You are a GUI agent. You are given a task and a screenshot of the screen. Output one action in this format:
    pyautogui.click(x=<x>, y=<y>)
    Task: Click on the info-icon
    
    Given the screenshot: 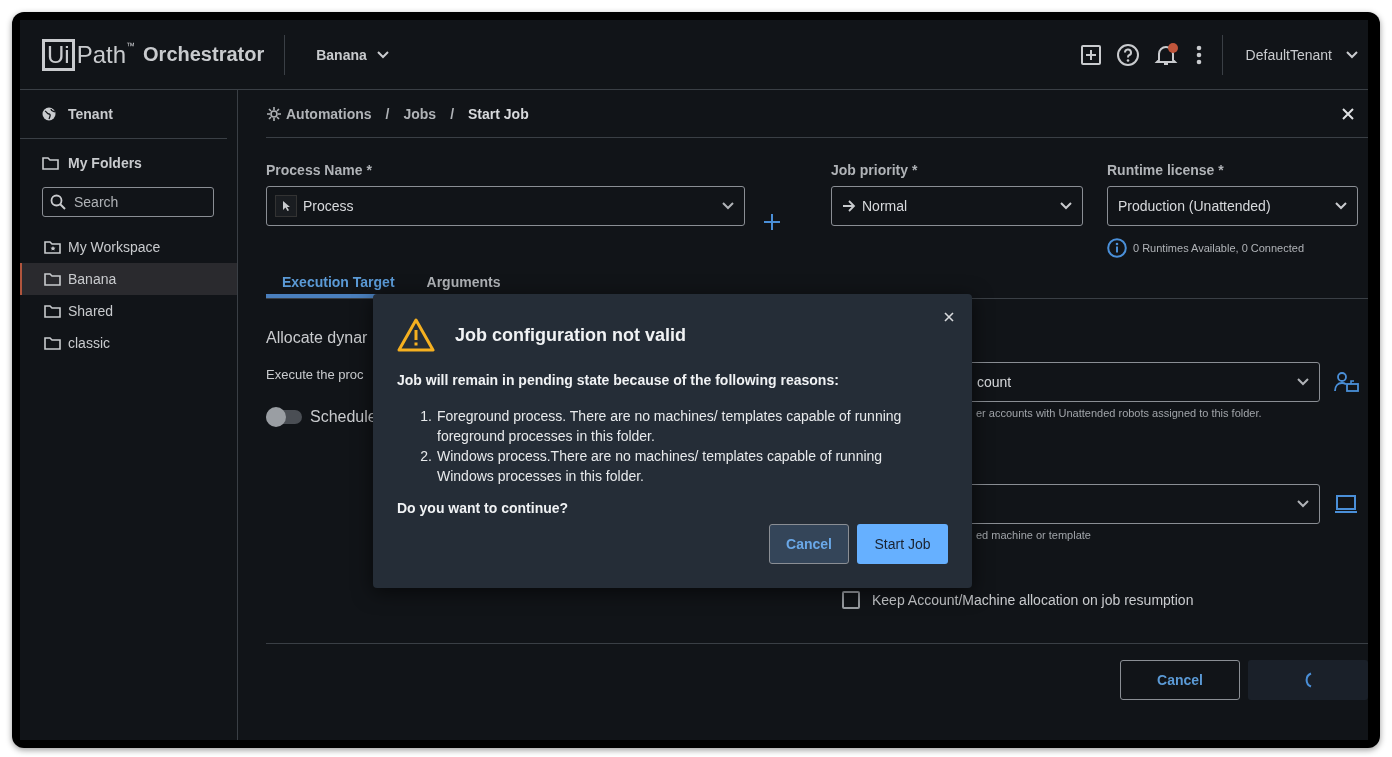 What is the action you would take?
    pyautogui.click(x=1117, y=248)
    